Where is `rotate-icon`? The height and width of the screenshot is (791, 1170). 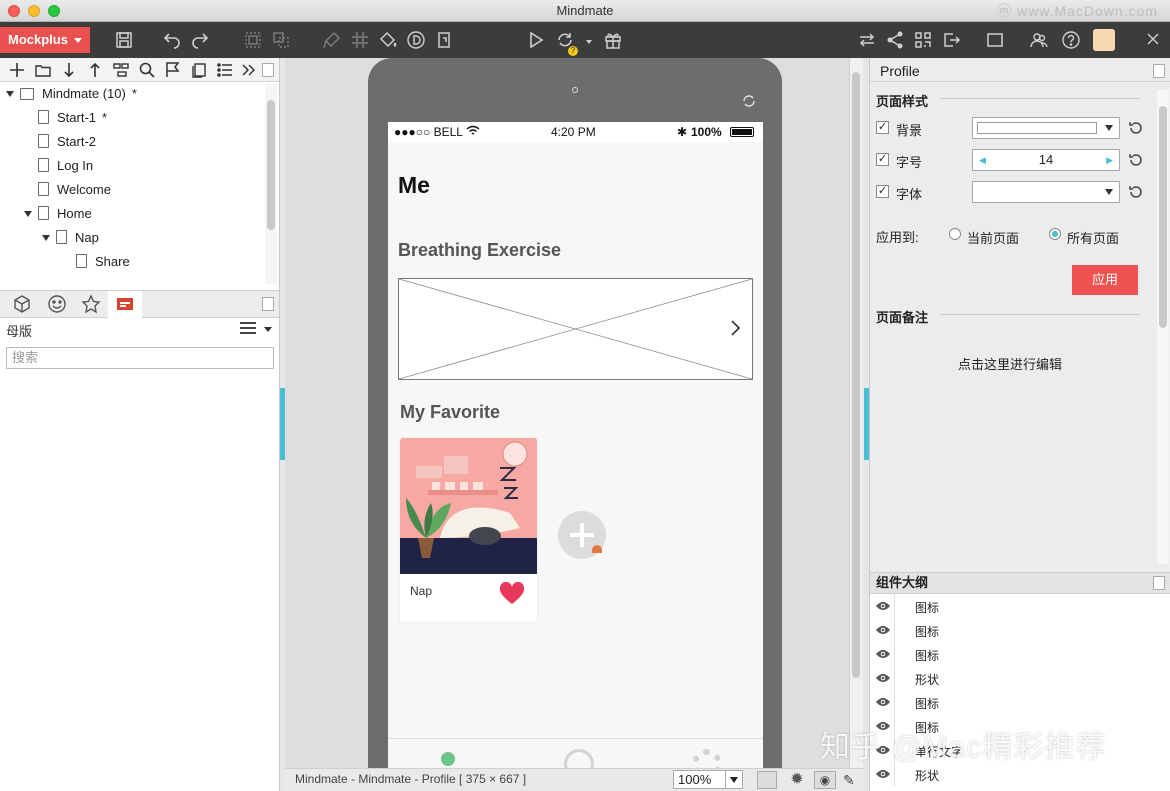 rotate-icon is located at coordinates (749, 101).